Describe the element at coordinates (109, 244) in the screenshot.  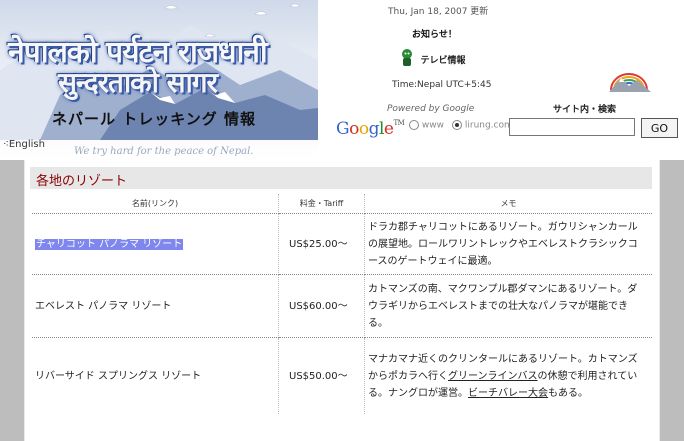
I see `resort-link: チャリコット パノラマ リゾート` at that location.